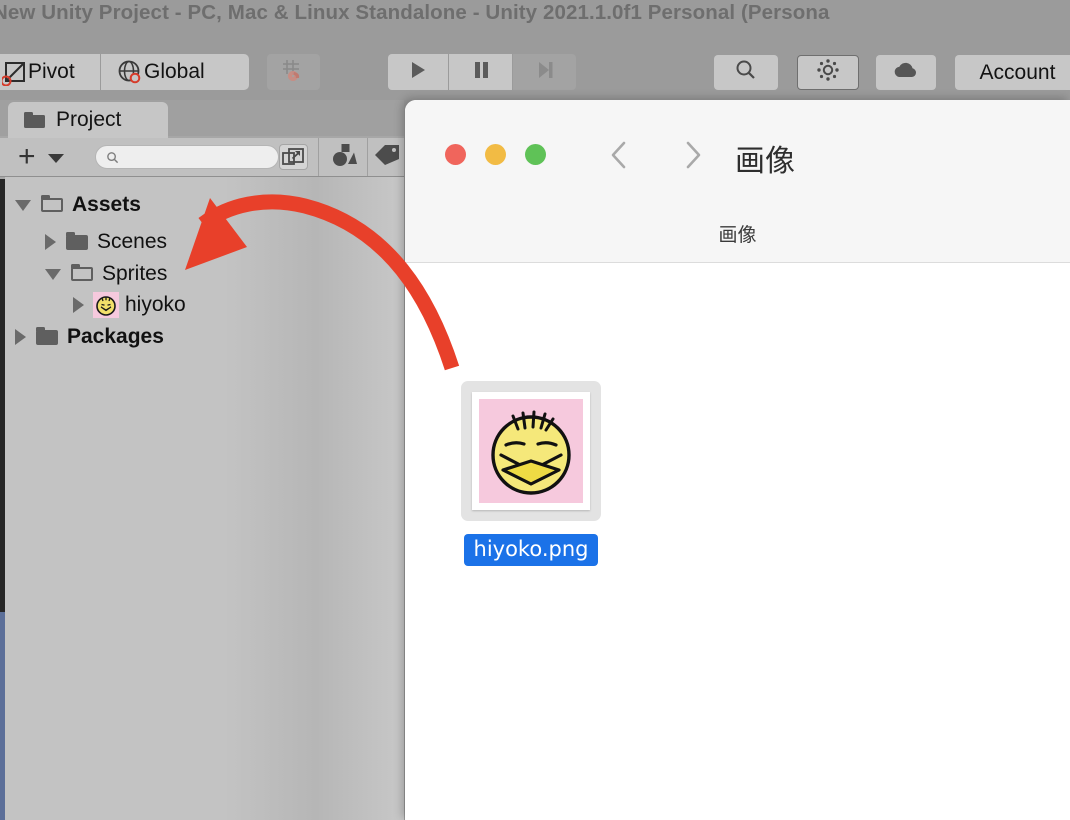  I want to click on tree-item-packages: Packages, so click(89, 337).